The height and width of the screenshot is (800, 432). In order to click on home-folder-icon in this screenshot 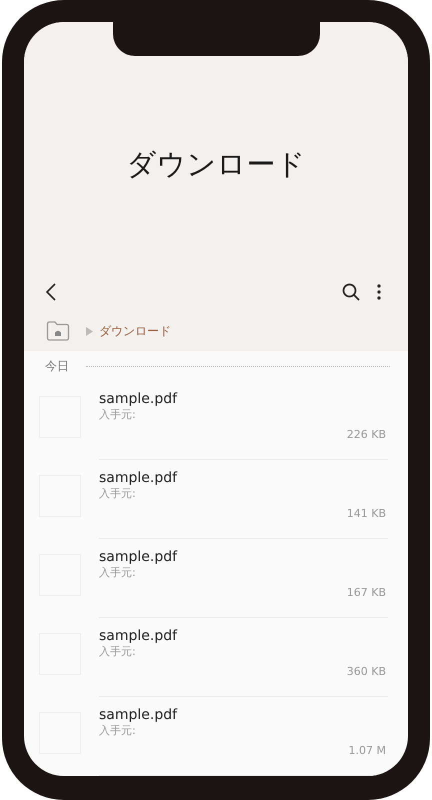, I will do `click(58, 331)`.